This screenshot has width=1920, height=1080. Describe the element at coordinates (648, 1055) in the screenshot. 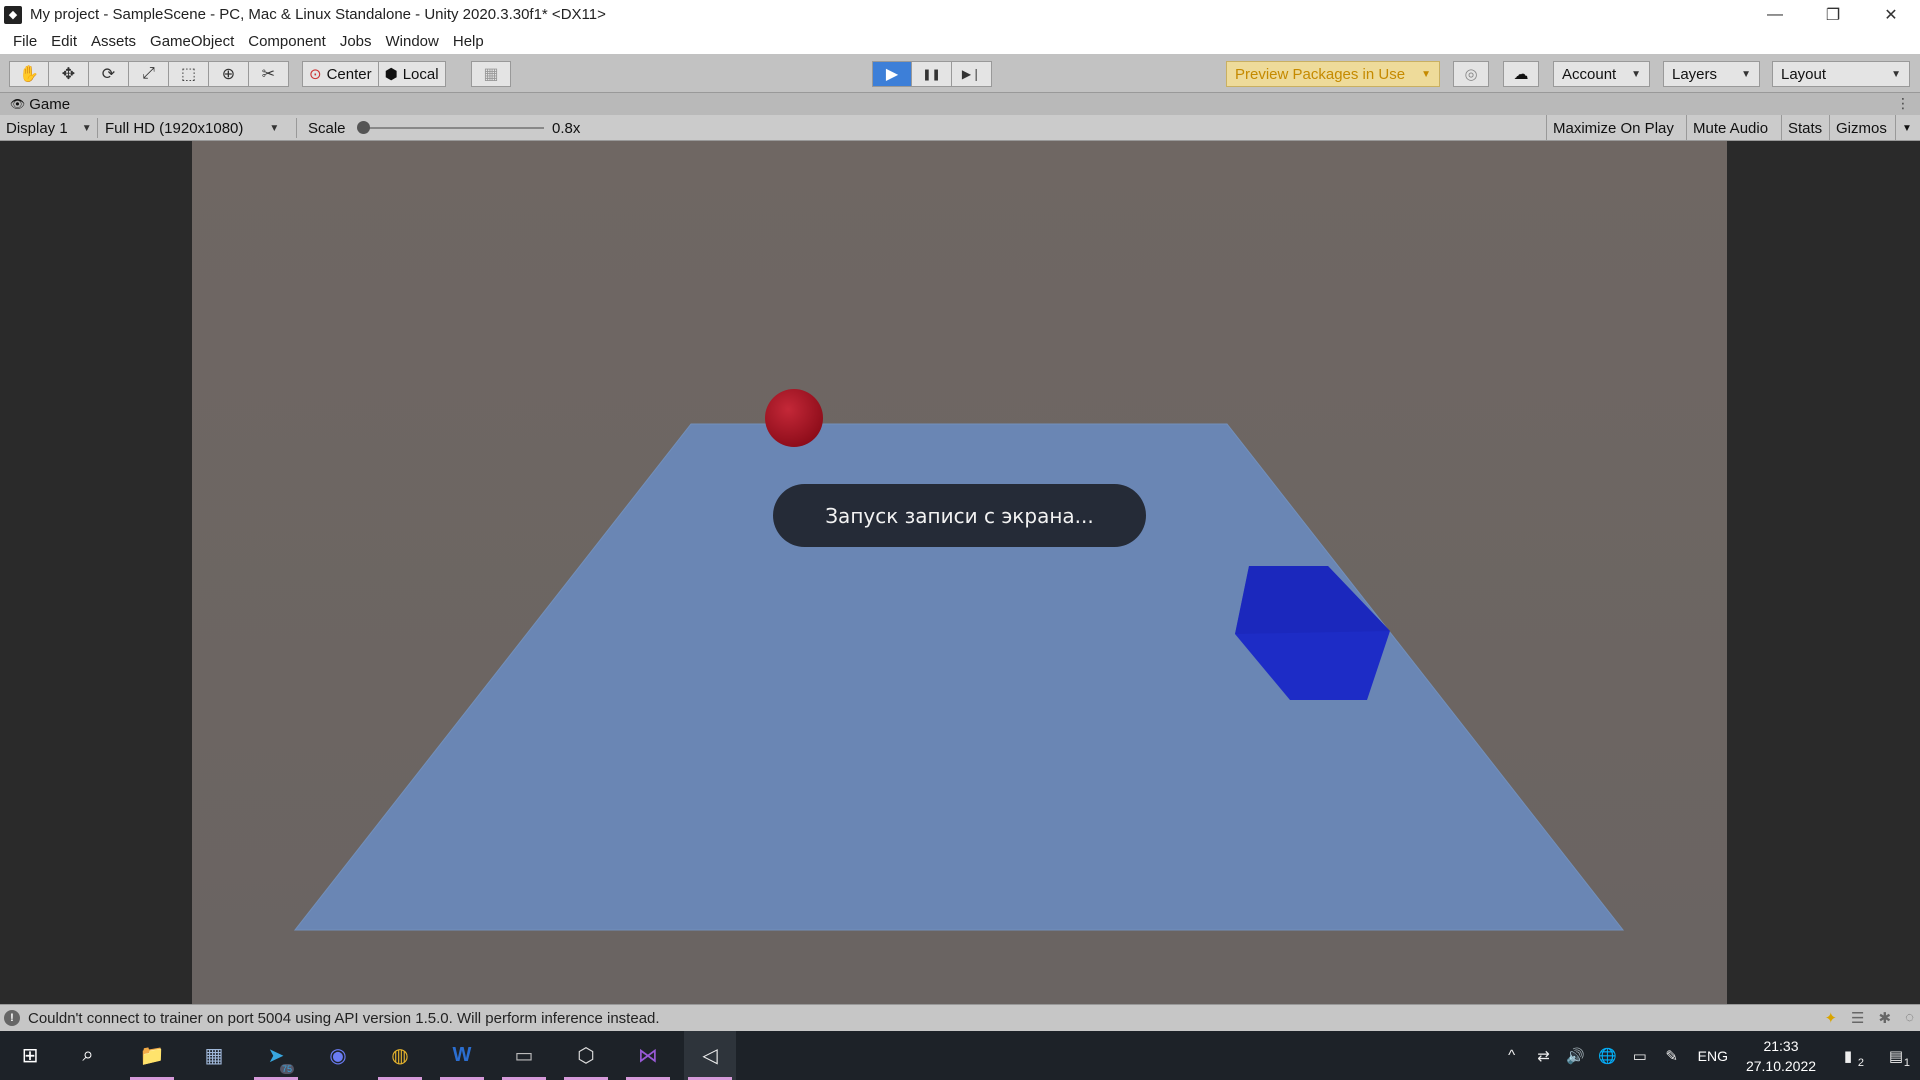

I see `visual-studio-icon: ⋈` at that location.